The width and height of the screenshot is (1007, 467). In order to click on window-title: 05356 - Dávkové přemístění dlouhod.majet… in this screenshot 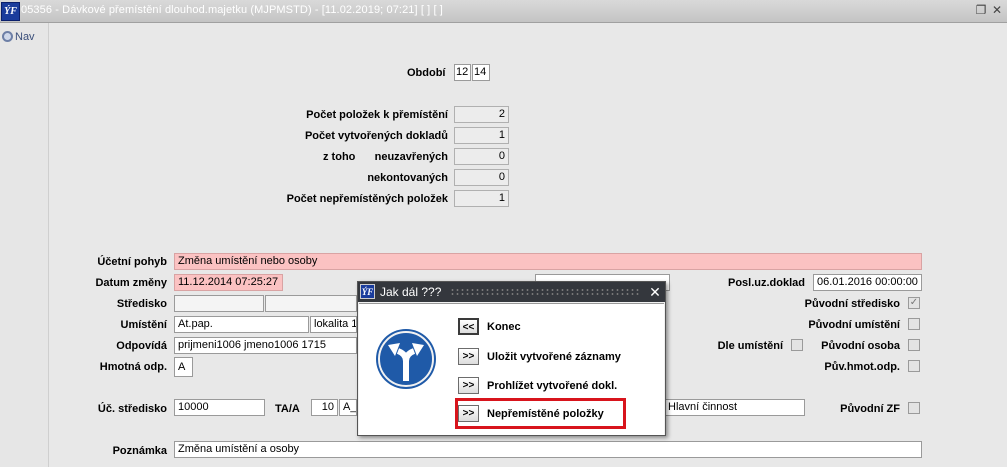, I will do `click(232, 10)`.